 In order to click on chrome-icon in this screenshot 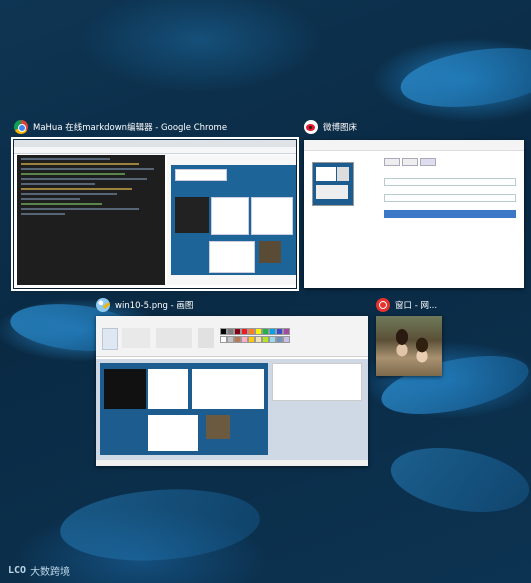, I will do `click(21, 127)`.